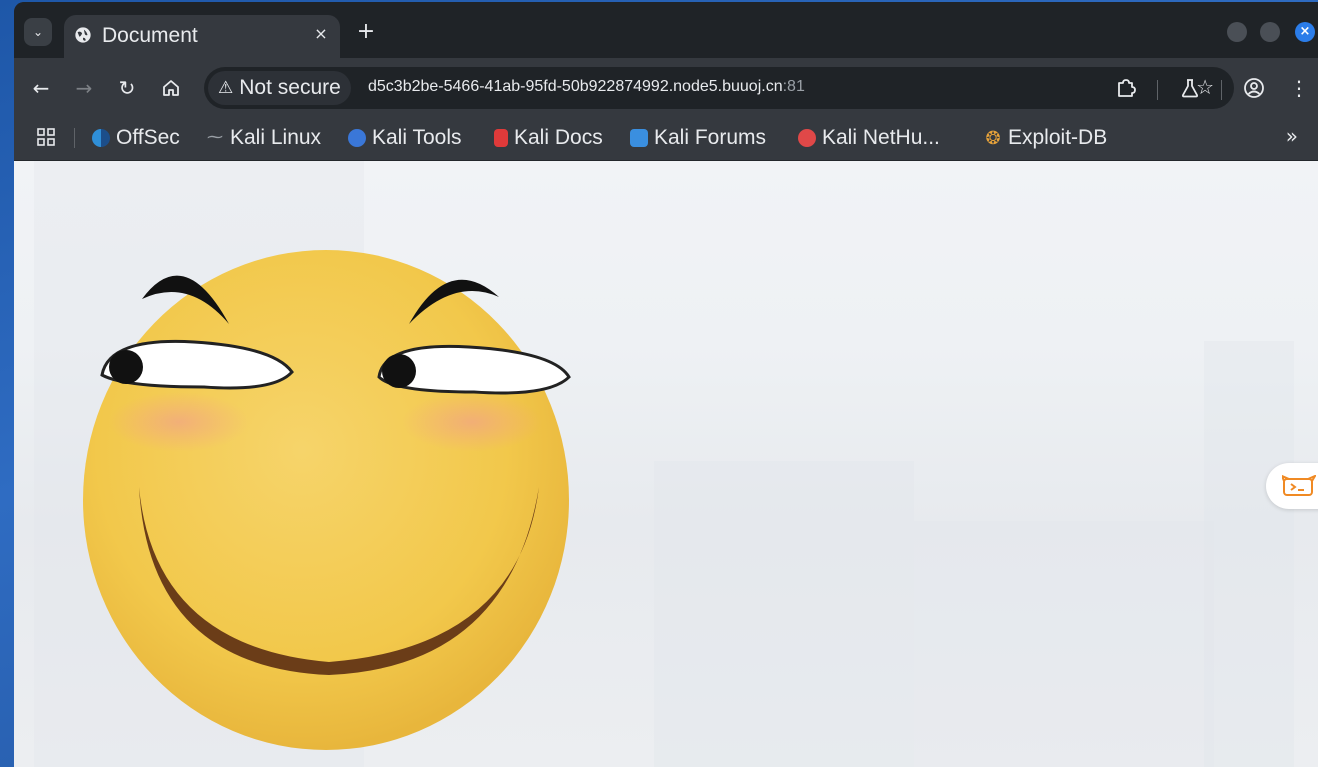  I want to click on puzzle-icon, so click(1126, 88).